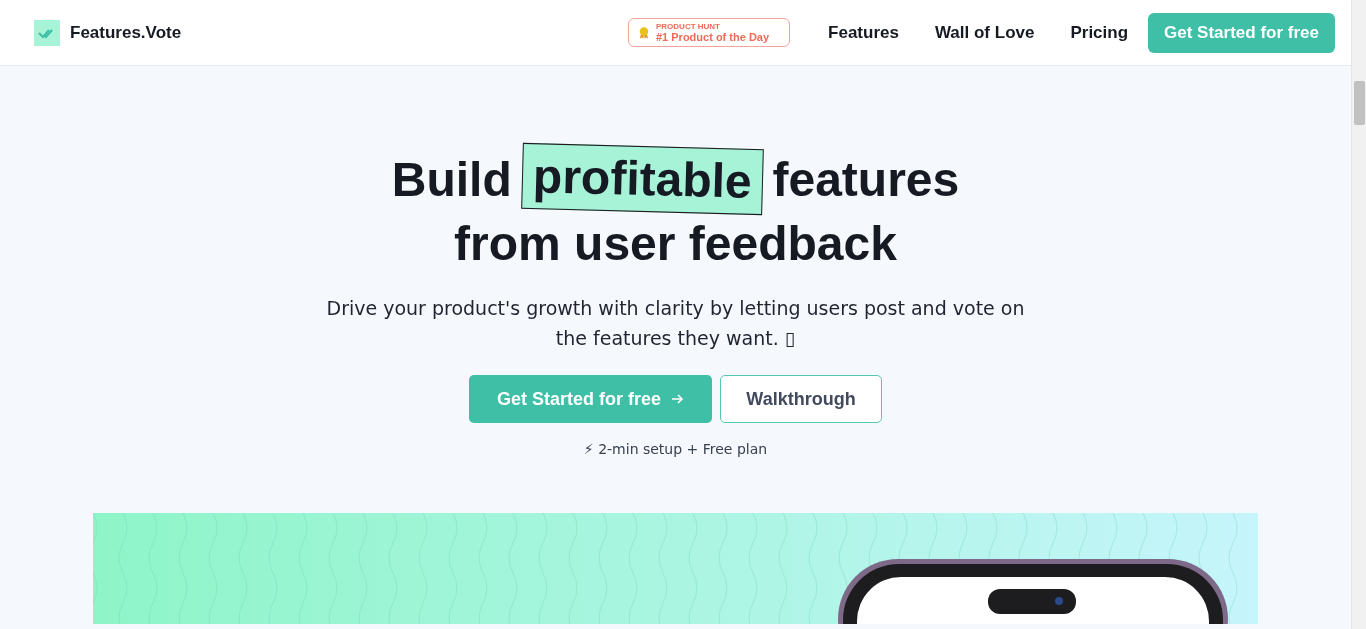 The height and width of the screenshot is (629, 1366). Describe the element at coordinates (677, 399) in the screenshot. I see `arrow-right-icon` at that location.